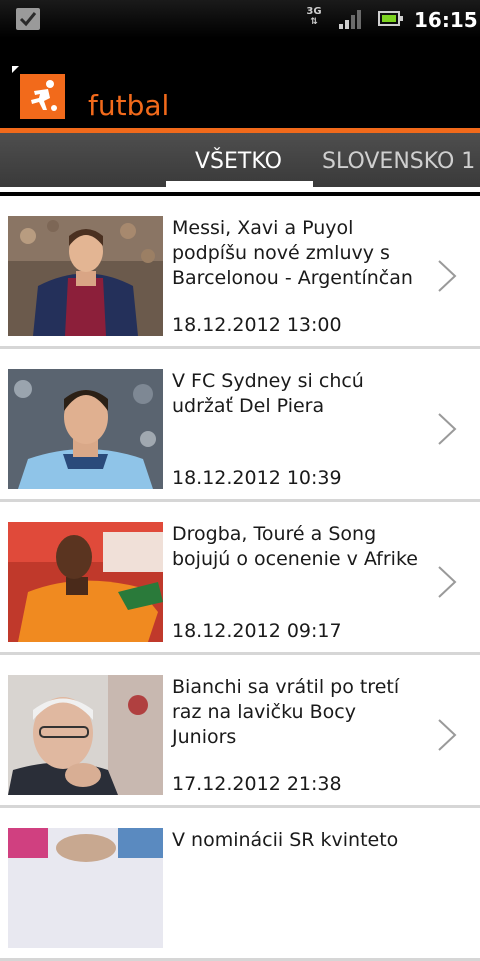  Describe the element at coordinates (390, 18) in the screenshot. I see `battery-icon` at that location.